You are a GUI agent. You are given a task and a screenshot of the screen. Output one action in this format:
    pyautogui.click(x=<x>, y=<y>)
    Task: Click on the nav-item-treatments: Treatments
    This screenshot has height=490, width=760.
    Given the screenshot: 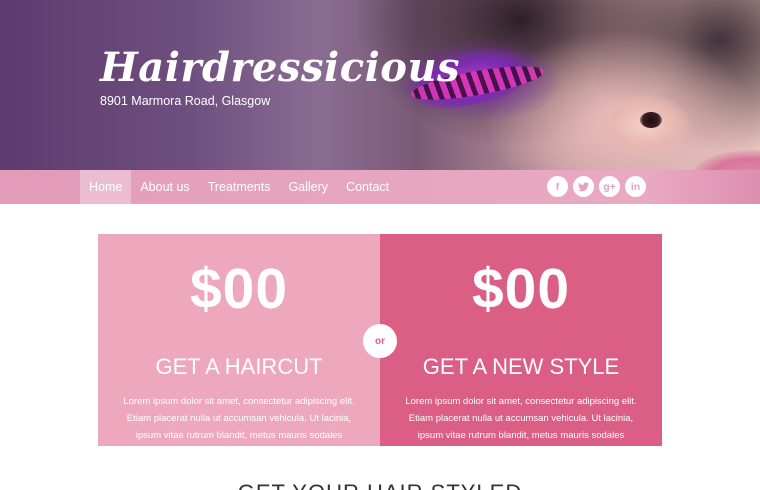 What is the action you would take?
    pyautogui.click(x=239, y=187)
    